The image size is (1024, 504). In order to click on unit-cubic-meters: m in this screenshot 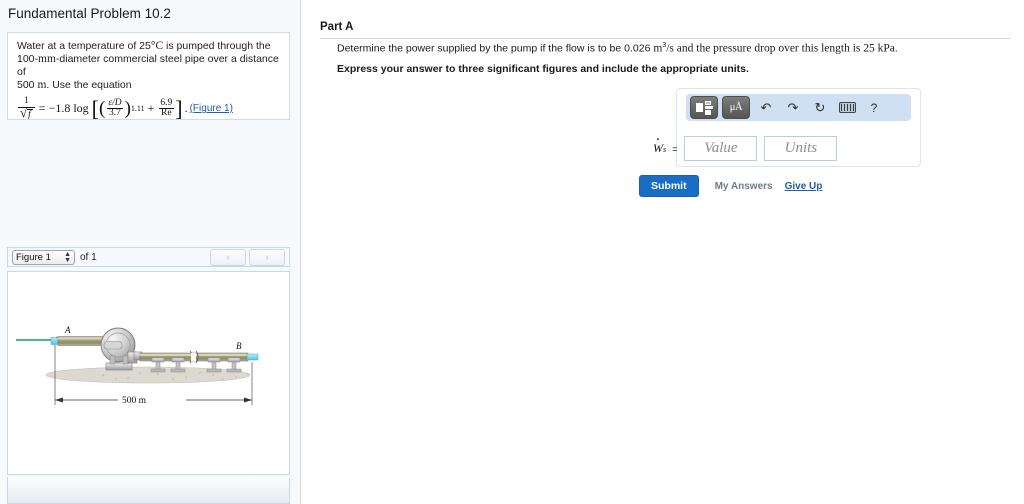, I will do `click(658, 48)`.